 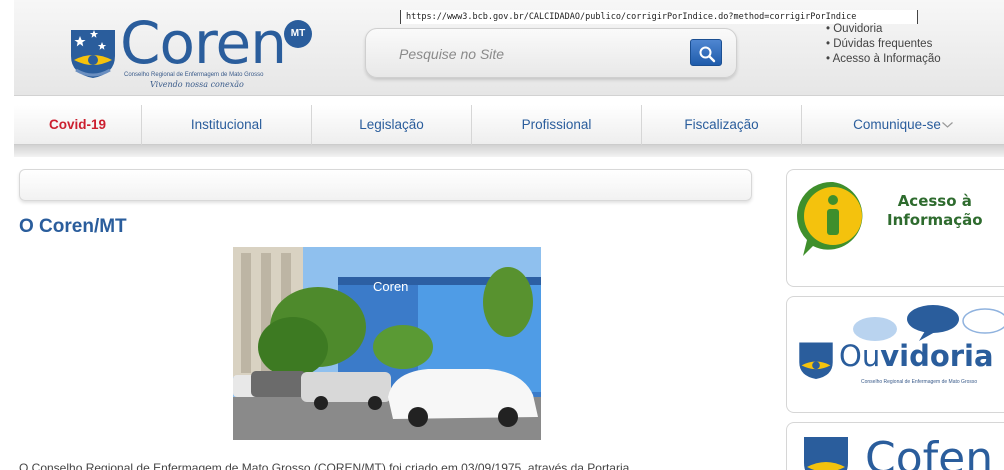 What do you see at coordinates (916, 356) in the screenshot?
I see `ouvidoria-wordmark: Ouvidoria` at bounding box center [916, 356].